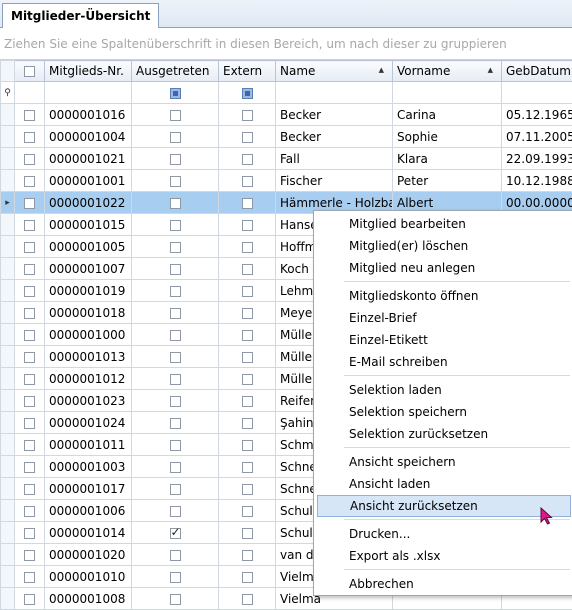 Image resolution: width=572 pixels, height=610 pixels. I want to click on filter-cell-ausgetreten, so click(175, 93).